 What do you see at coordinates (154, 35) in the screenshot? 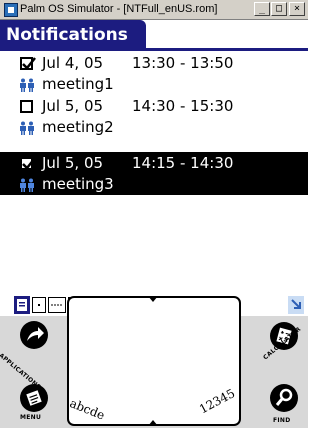
I see `form-title-bar: Notifications` at bounding box center [154, 35].